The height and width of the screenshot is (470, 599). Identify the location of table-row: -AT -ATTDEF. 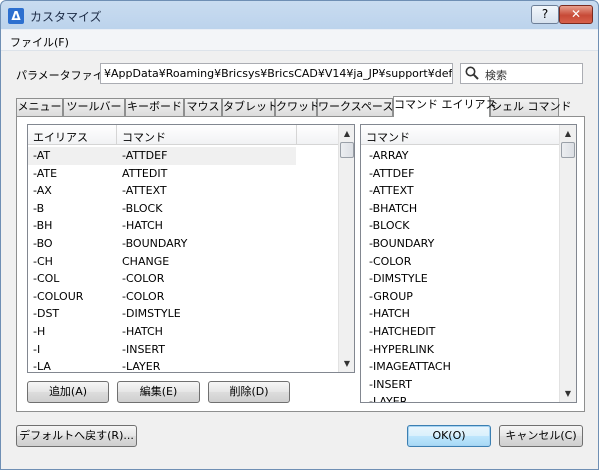
(162, 156).